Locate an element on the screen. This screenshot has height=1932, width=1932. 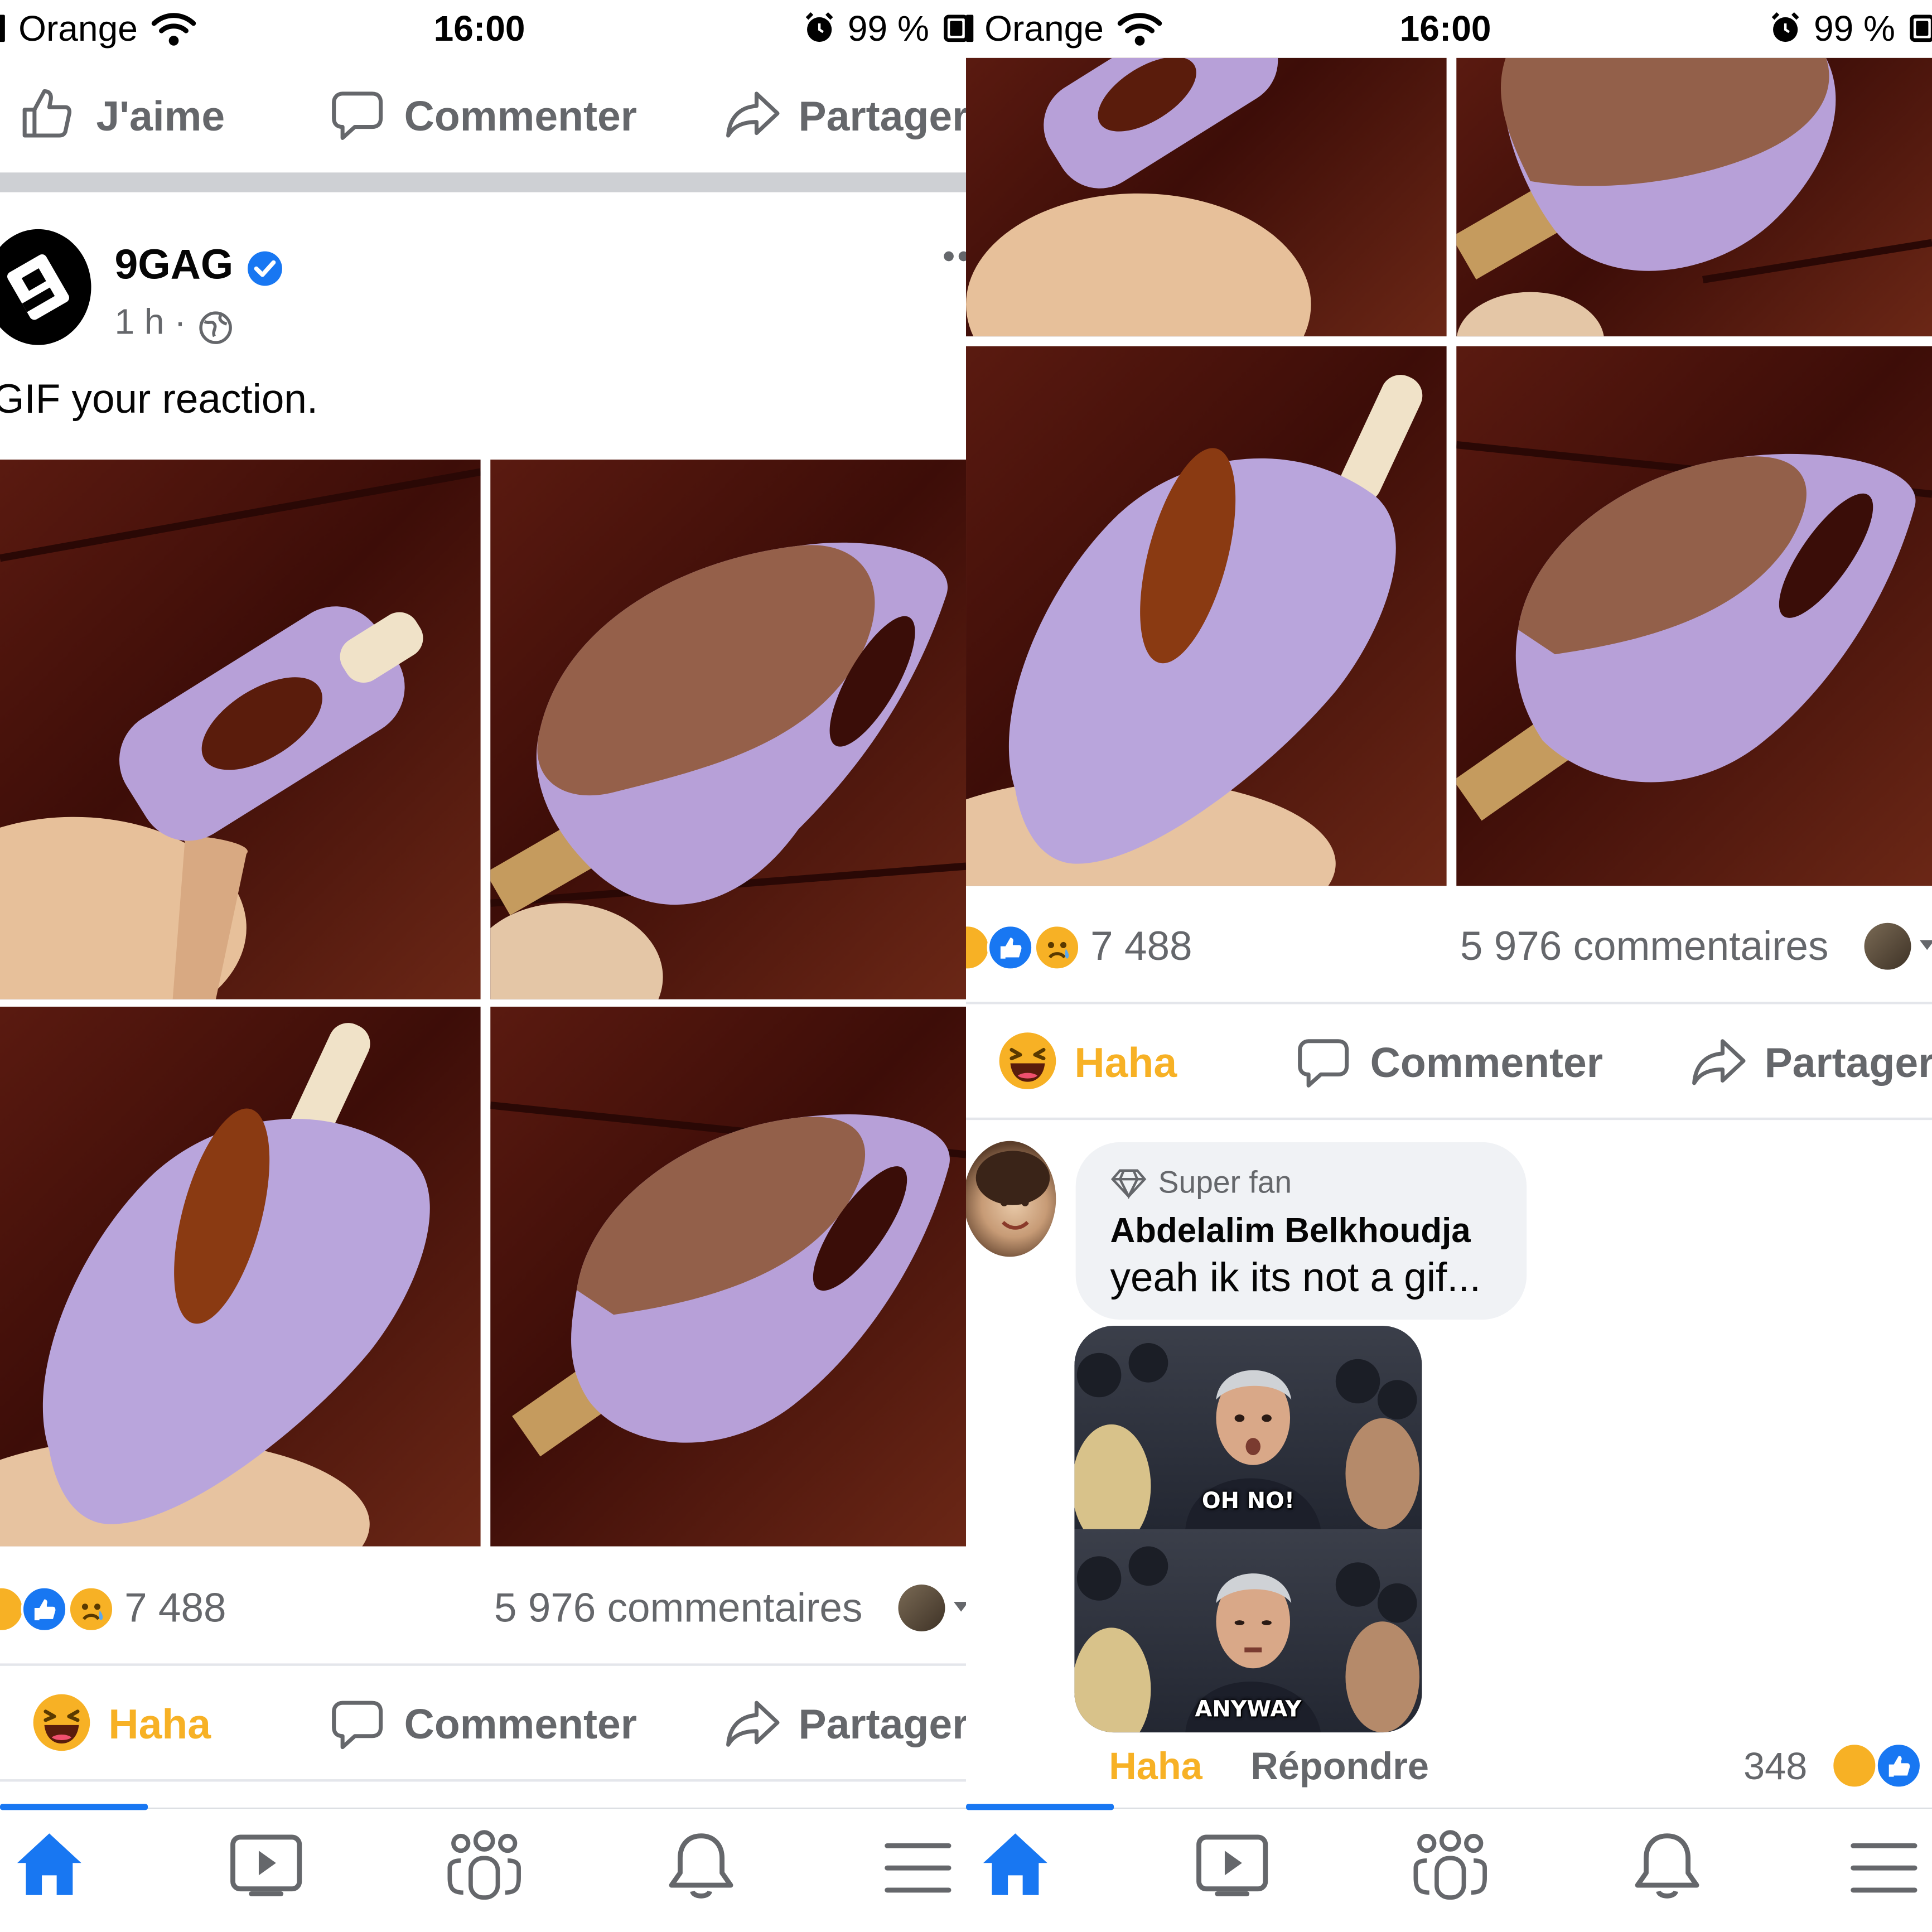
reply-link: Répondre is located at coordinates (1339, 1767).